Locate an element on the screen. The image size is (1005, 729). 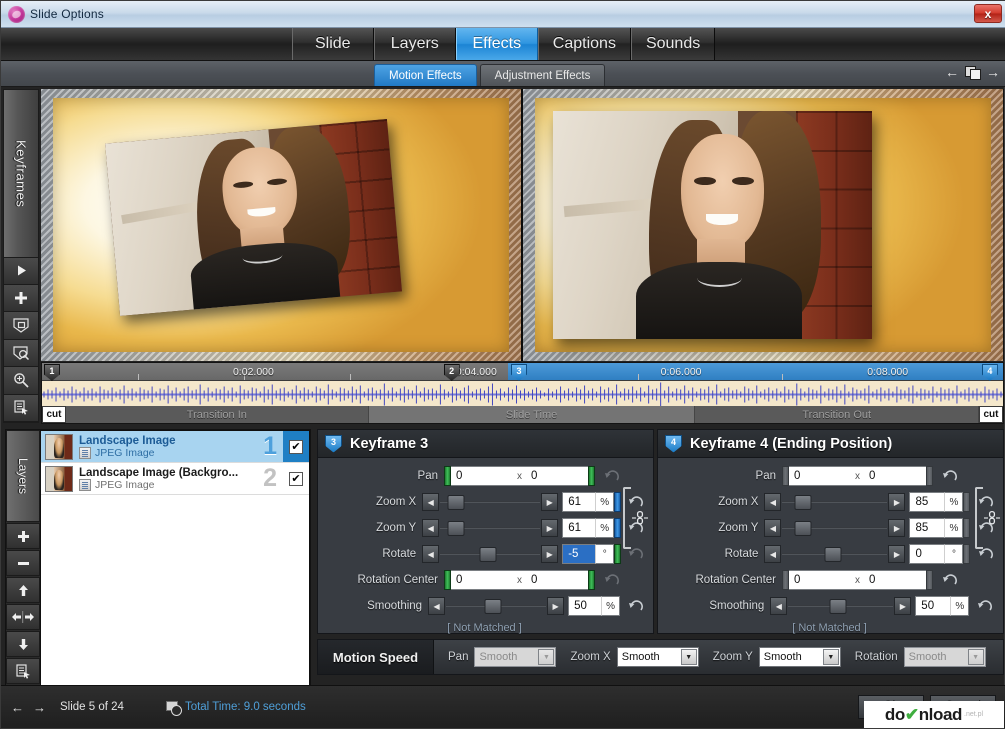
layer-options-icon is located at coordinates (23, 671).